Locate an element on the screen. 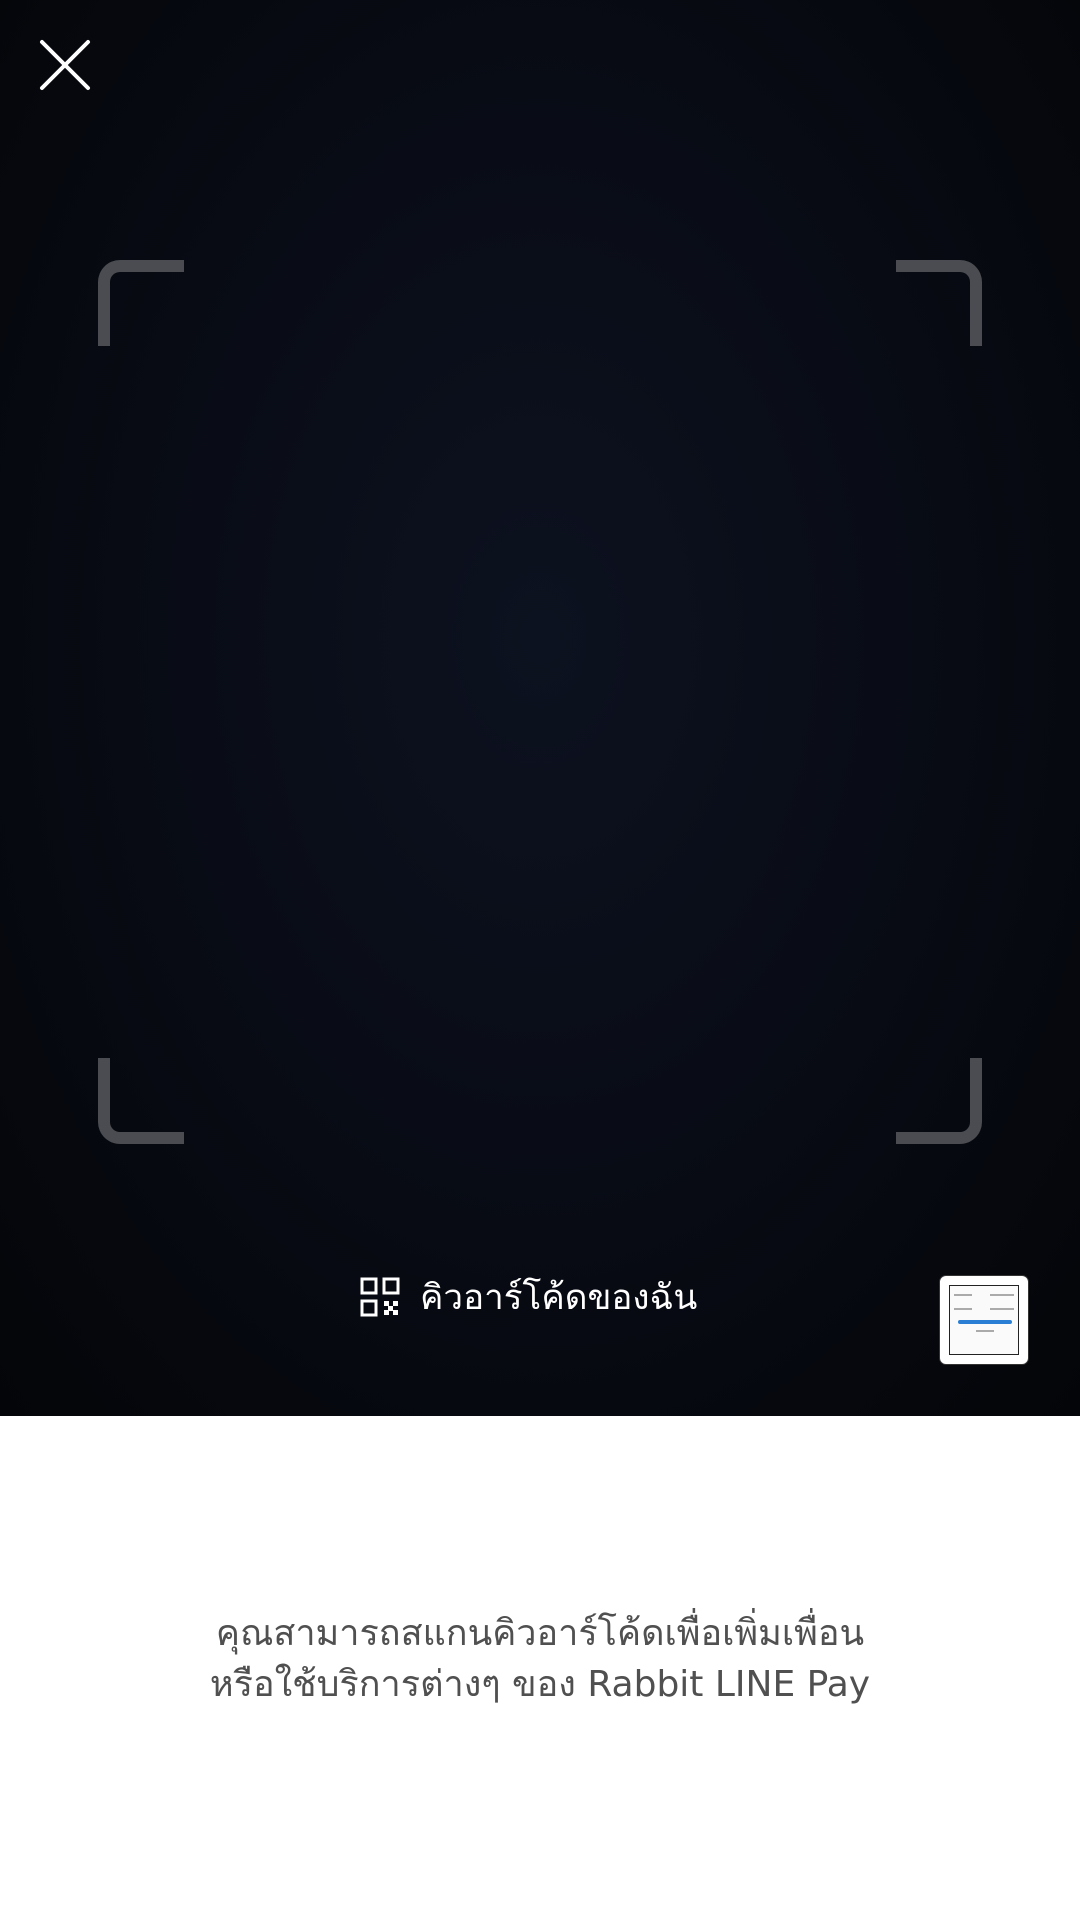  gallery-button is located at coordinates (984, 1320).